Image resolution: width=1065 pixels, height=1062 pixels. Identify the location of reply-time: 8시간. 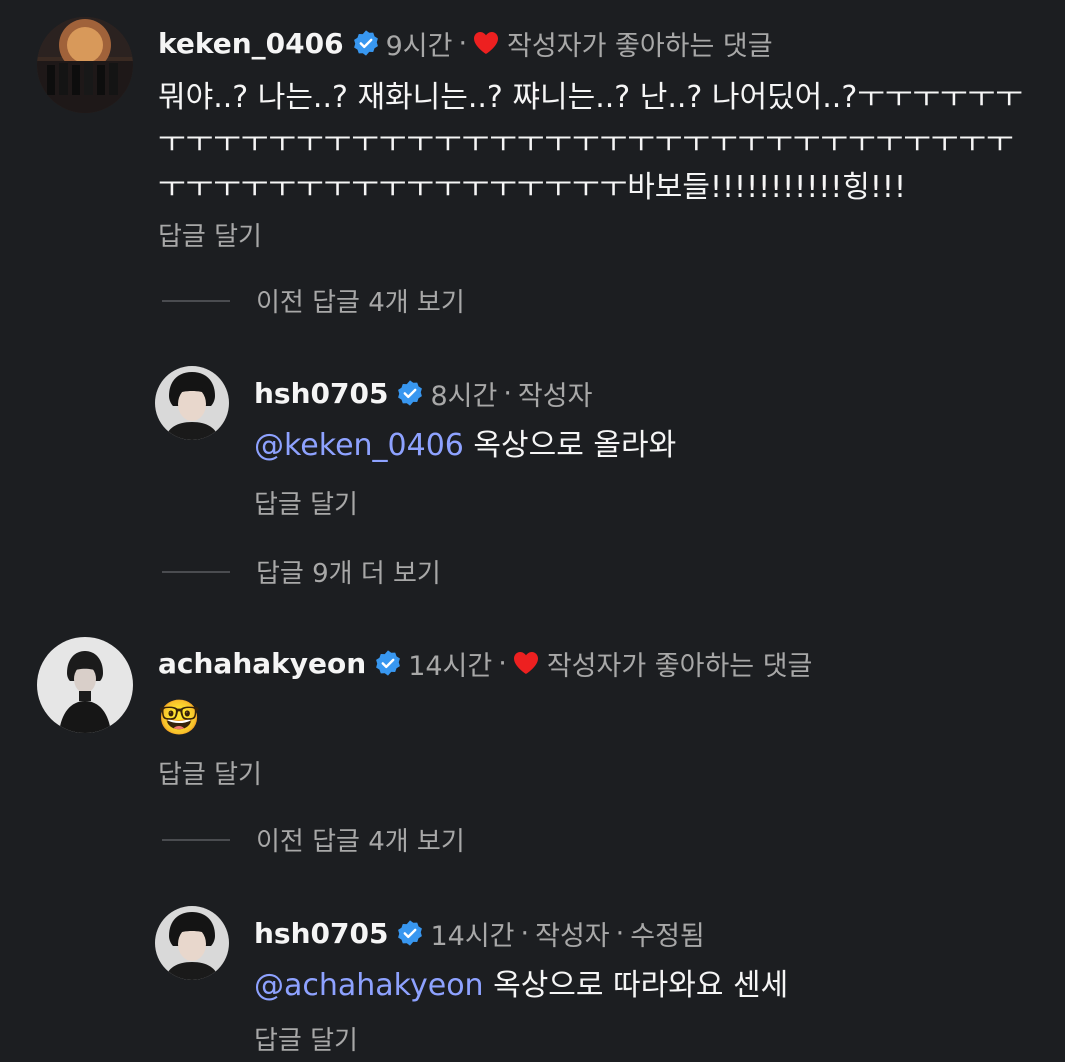
(464, 396).